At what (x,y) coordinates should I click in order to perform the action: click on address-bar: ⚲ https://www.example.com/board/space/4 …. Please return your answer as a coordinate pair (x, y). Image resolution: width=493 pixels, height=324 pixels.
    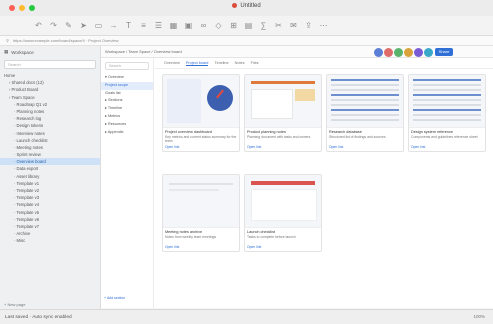
    Looking at the image, I should click on (246, 41).